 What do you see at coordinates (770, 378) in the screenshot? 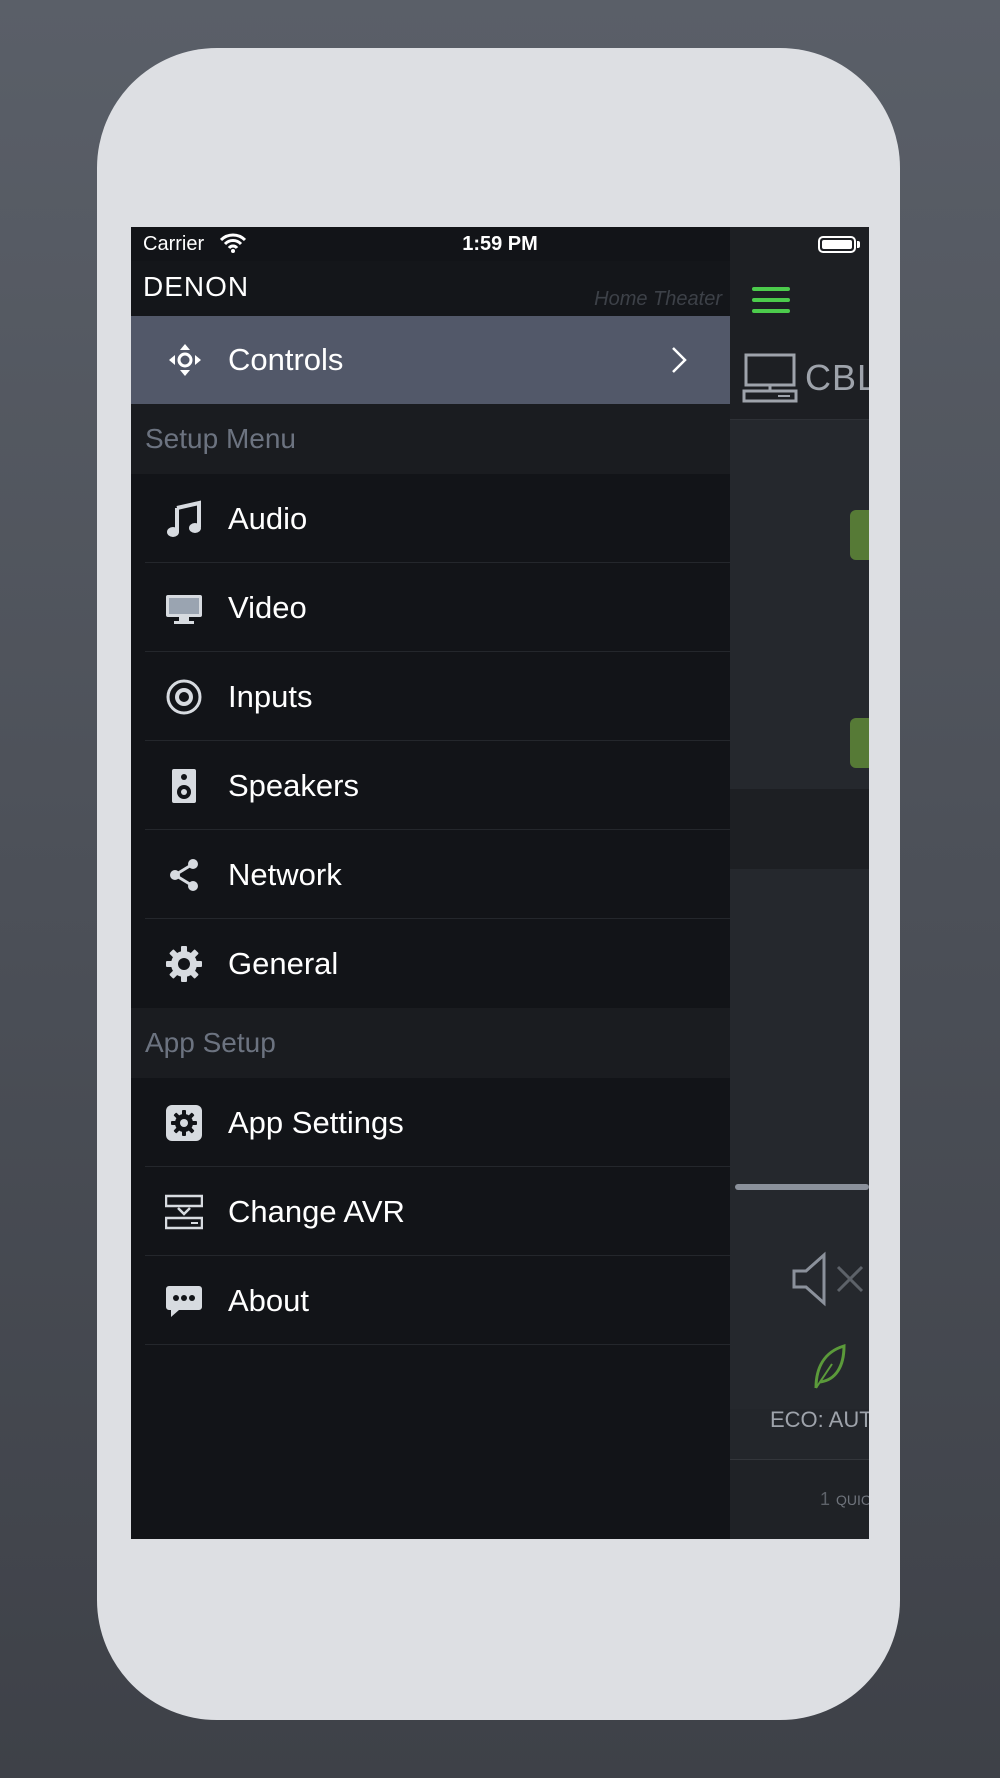
I see `cable-box-icon` at bounding box center [770, 378].